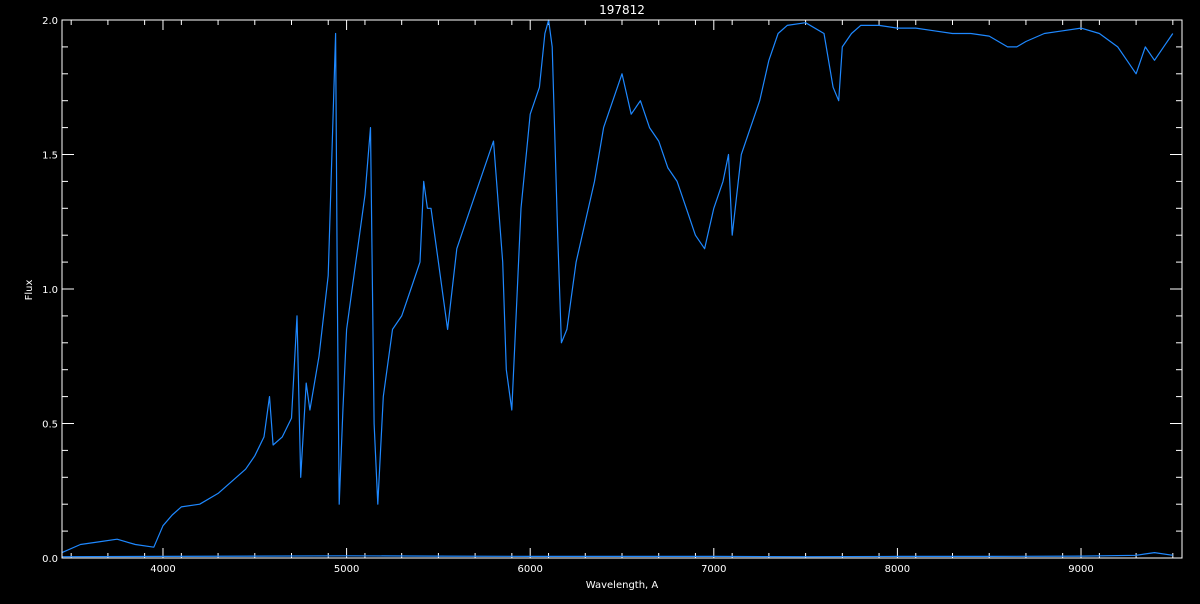 The height and width of the screenshot is (604, 1200). Describe the element at coordinates (50, 425) in the screenshot. I see `y-tick-label: 0.5` at that location.